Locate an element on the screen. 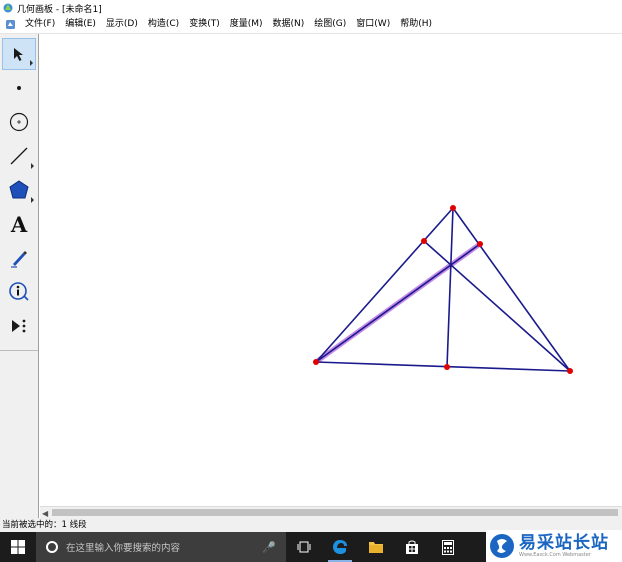 The height and width of the screenshot is (562, 622). task-view-icon is located at coordinates (304, 547).